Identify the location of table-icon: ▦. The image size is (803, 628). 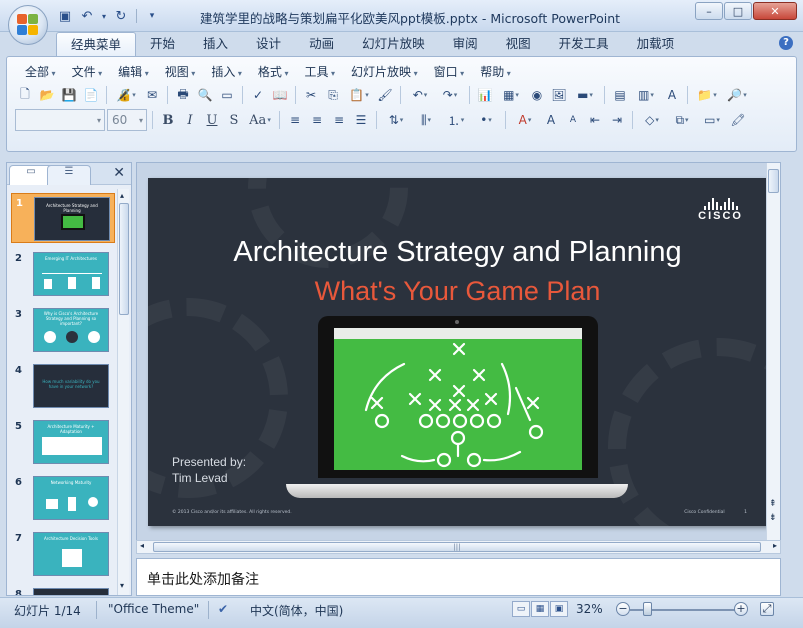
(511, 95).